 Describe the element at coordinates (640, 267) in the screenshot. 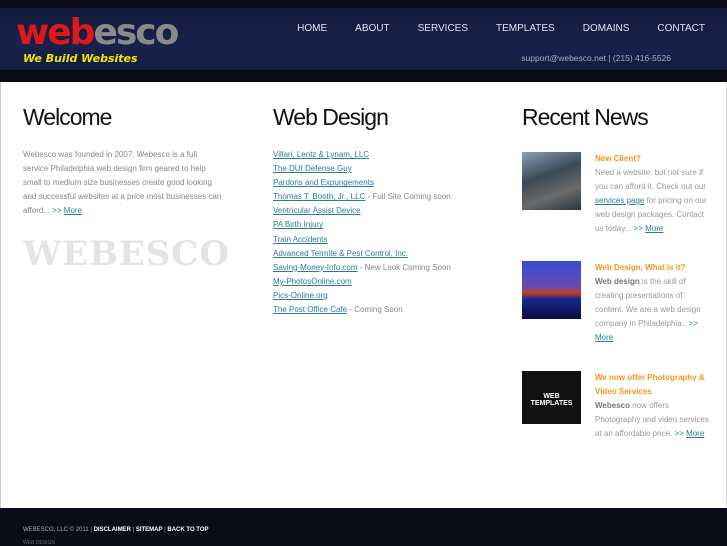

I see `news-title: Web Design, What is it?` at that location.